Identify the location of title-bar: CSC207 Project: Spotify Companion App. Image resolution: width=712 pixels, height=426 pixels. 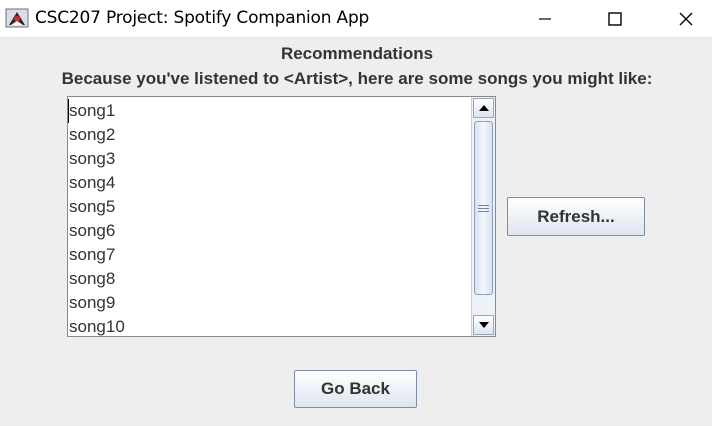
(356, 19).